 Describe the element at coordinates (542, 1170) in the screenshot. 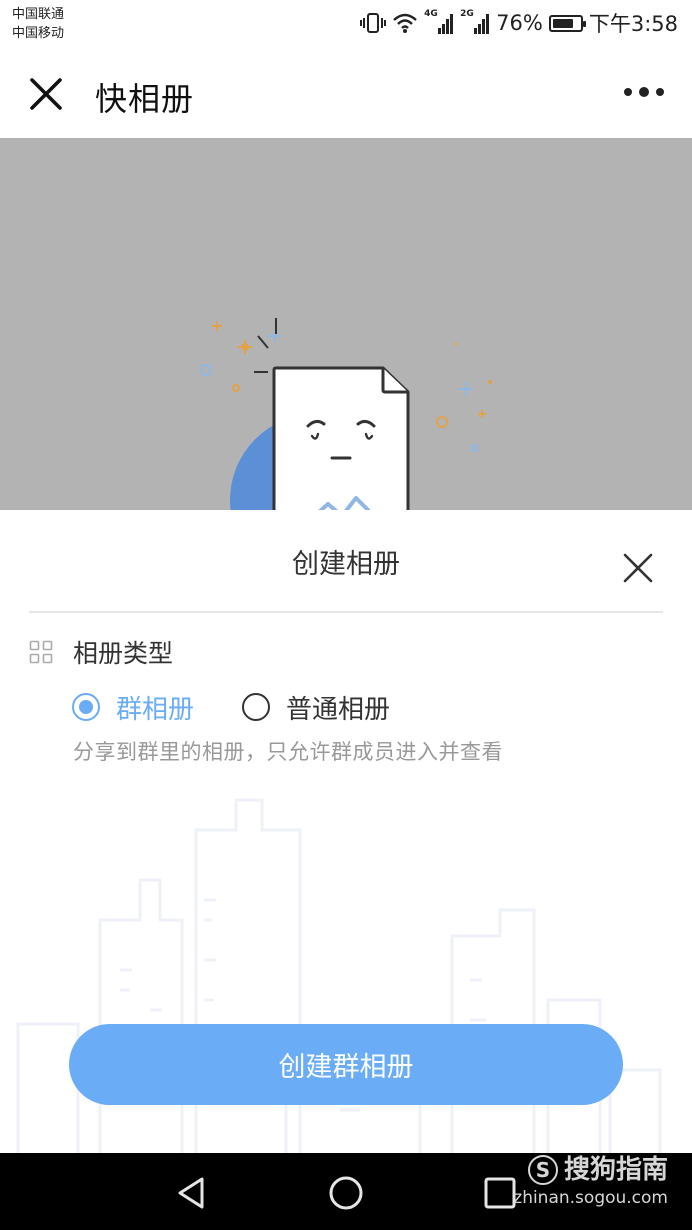

I see `sogou-logo: S` at that location.